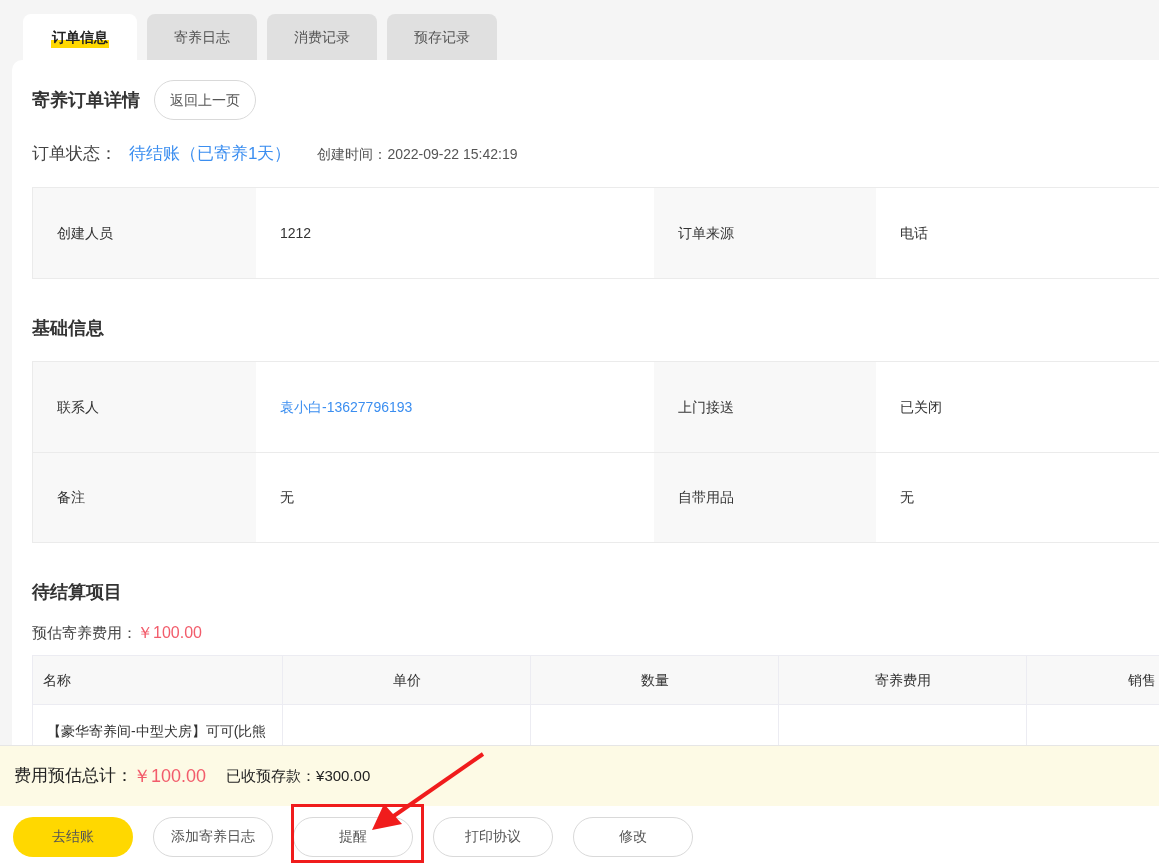 The width and height of the screenshot is (1159, 867). What do you see at coordinates (1141, 680) in the screenshot?
I see `column-header: 销售` at bounding box center [1141, 680].